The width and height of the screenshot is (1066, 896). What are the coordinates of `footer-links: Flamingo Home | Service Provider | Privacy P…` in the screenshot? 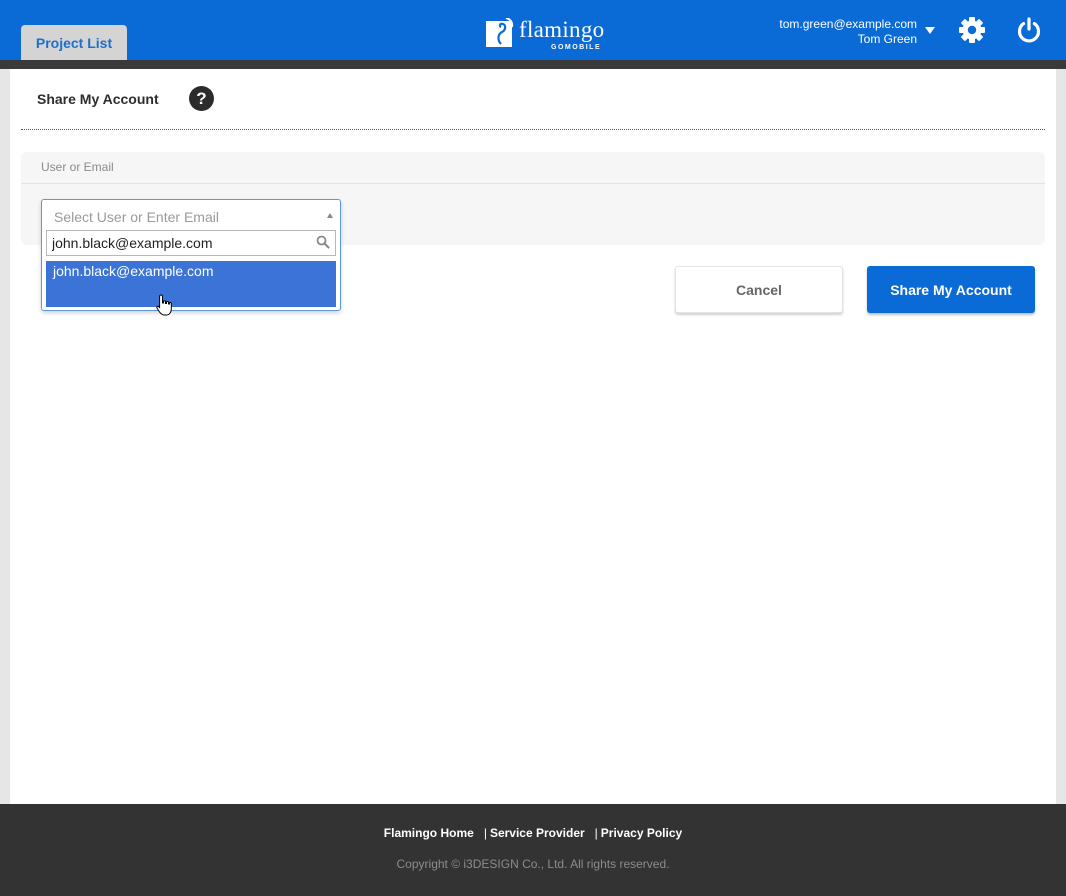 It's located at (533, 833).